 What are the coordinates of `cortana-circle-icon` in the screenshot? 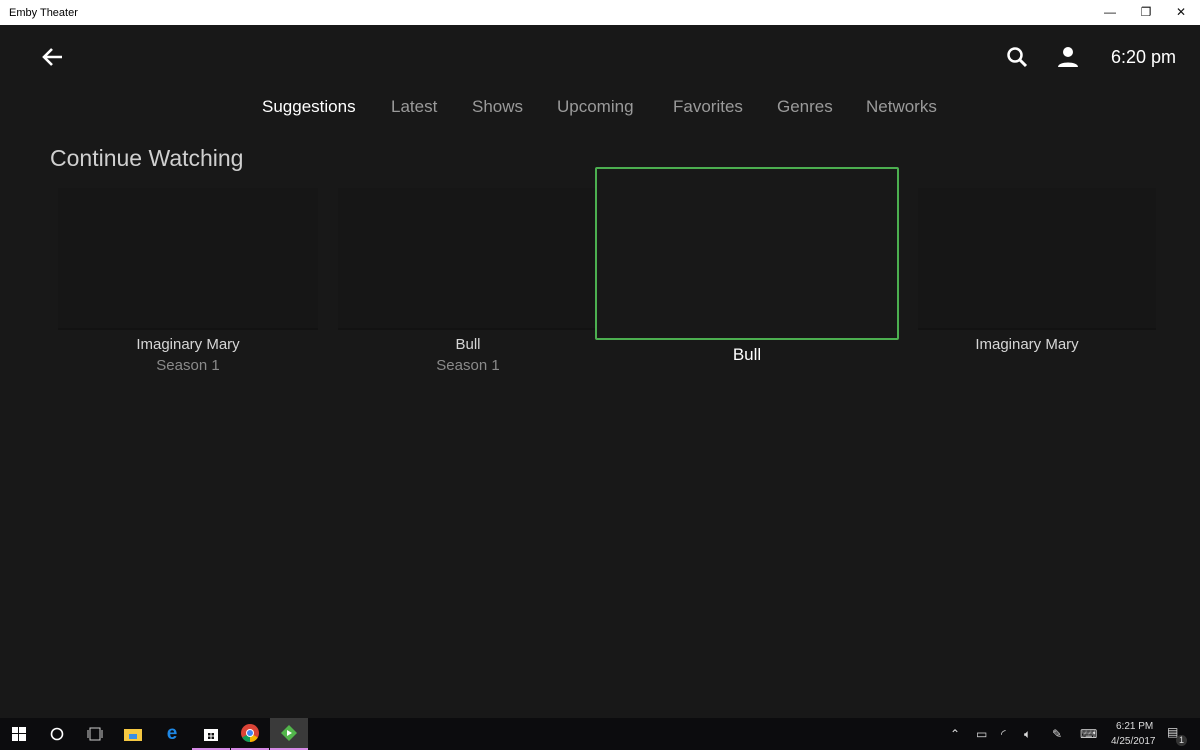 It's located at (57, 734).